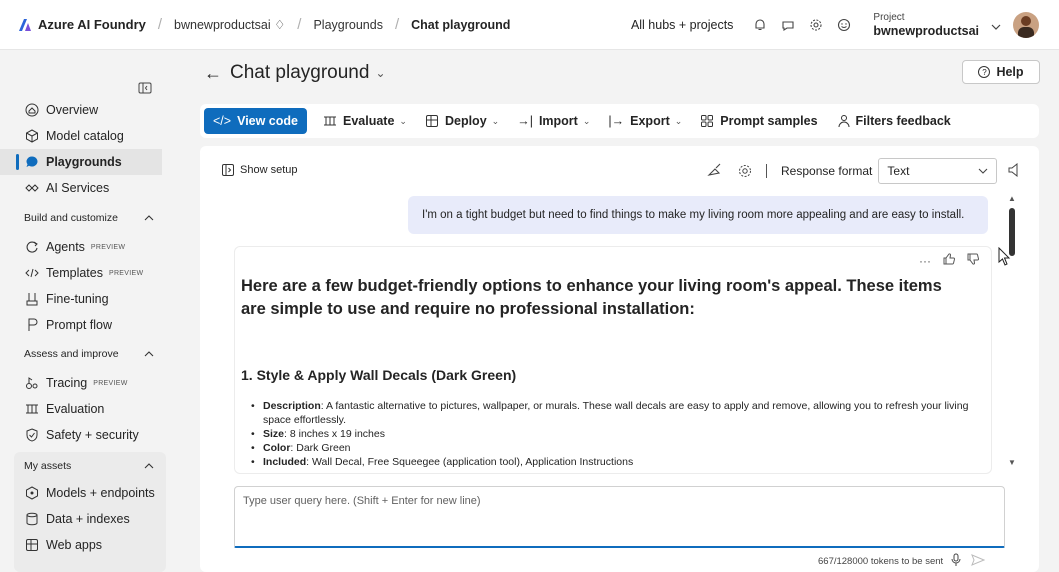 This screenshot has height=572, width=1059. What do you see at coordinates (255, 121) in the screenshot?
I see `view-code-button: </> View code` at bounding box center [255, 121].